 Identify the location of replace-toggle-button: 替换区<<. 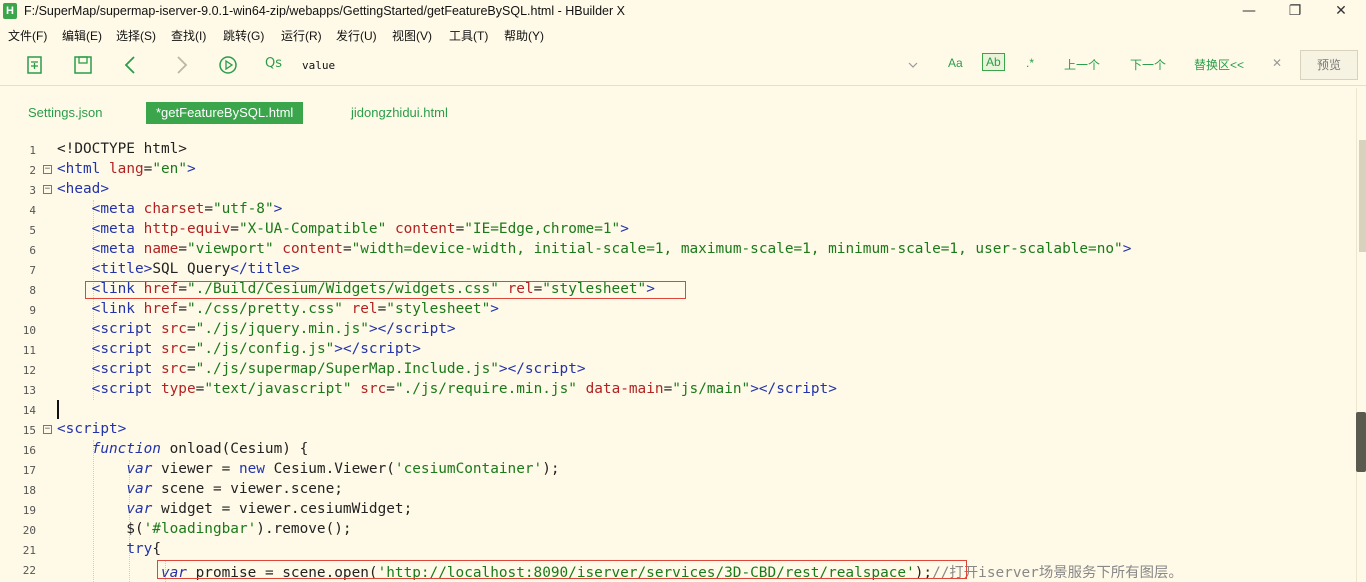
(1219, 64).